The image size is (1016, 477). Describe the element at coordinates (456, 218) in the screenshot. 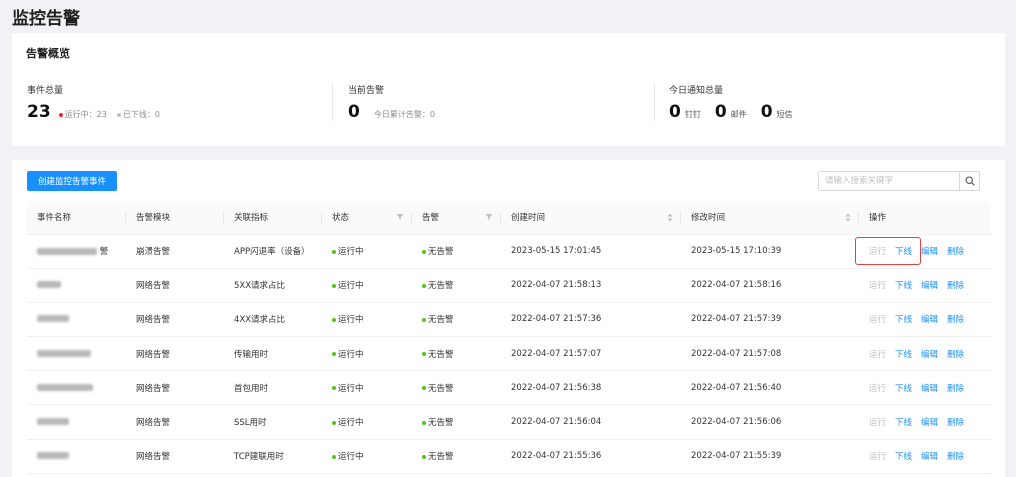

I see `col-header-alert: 告警` at that location.